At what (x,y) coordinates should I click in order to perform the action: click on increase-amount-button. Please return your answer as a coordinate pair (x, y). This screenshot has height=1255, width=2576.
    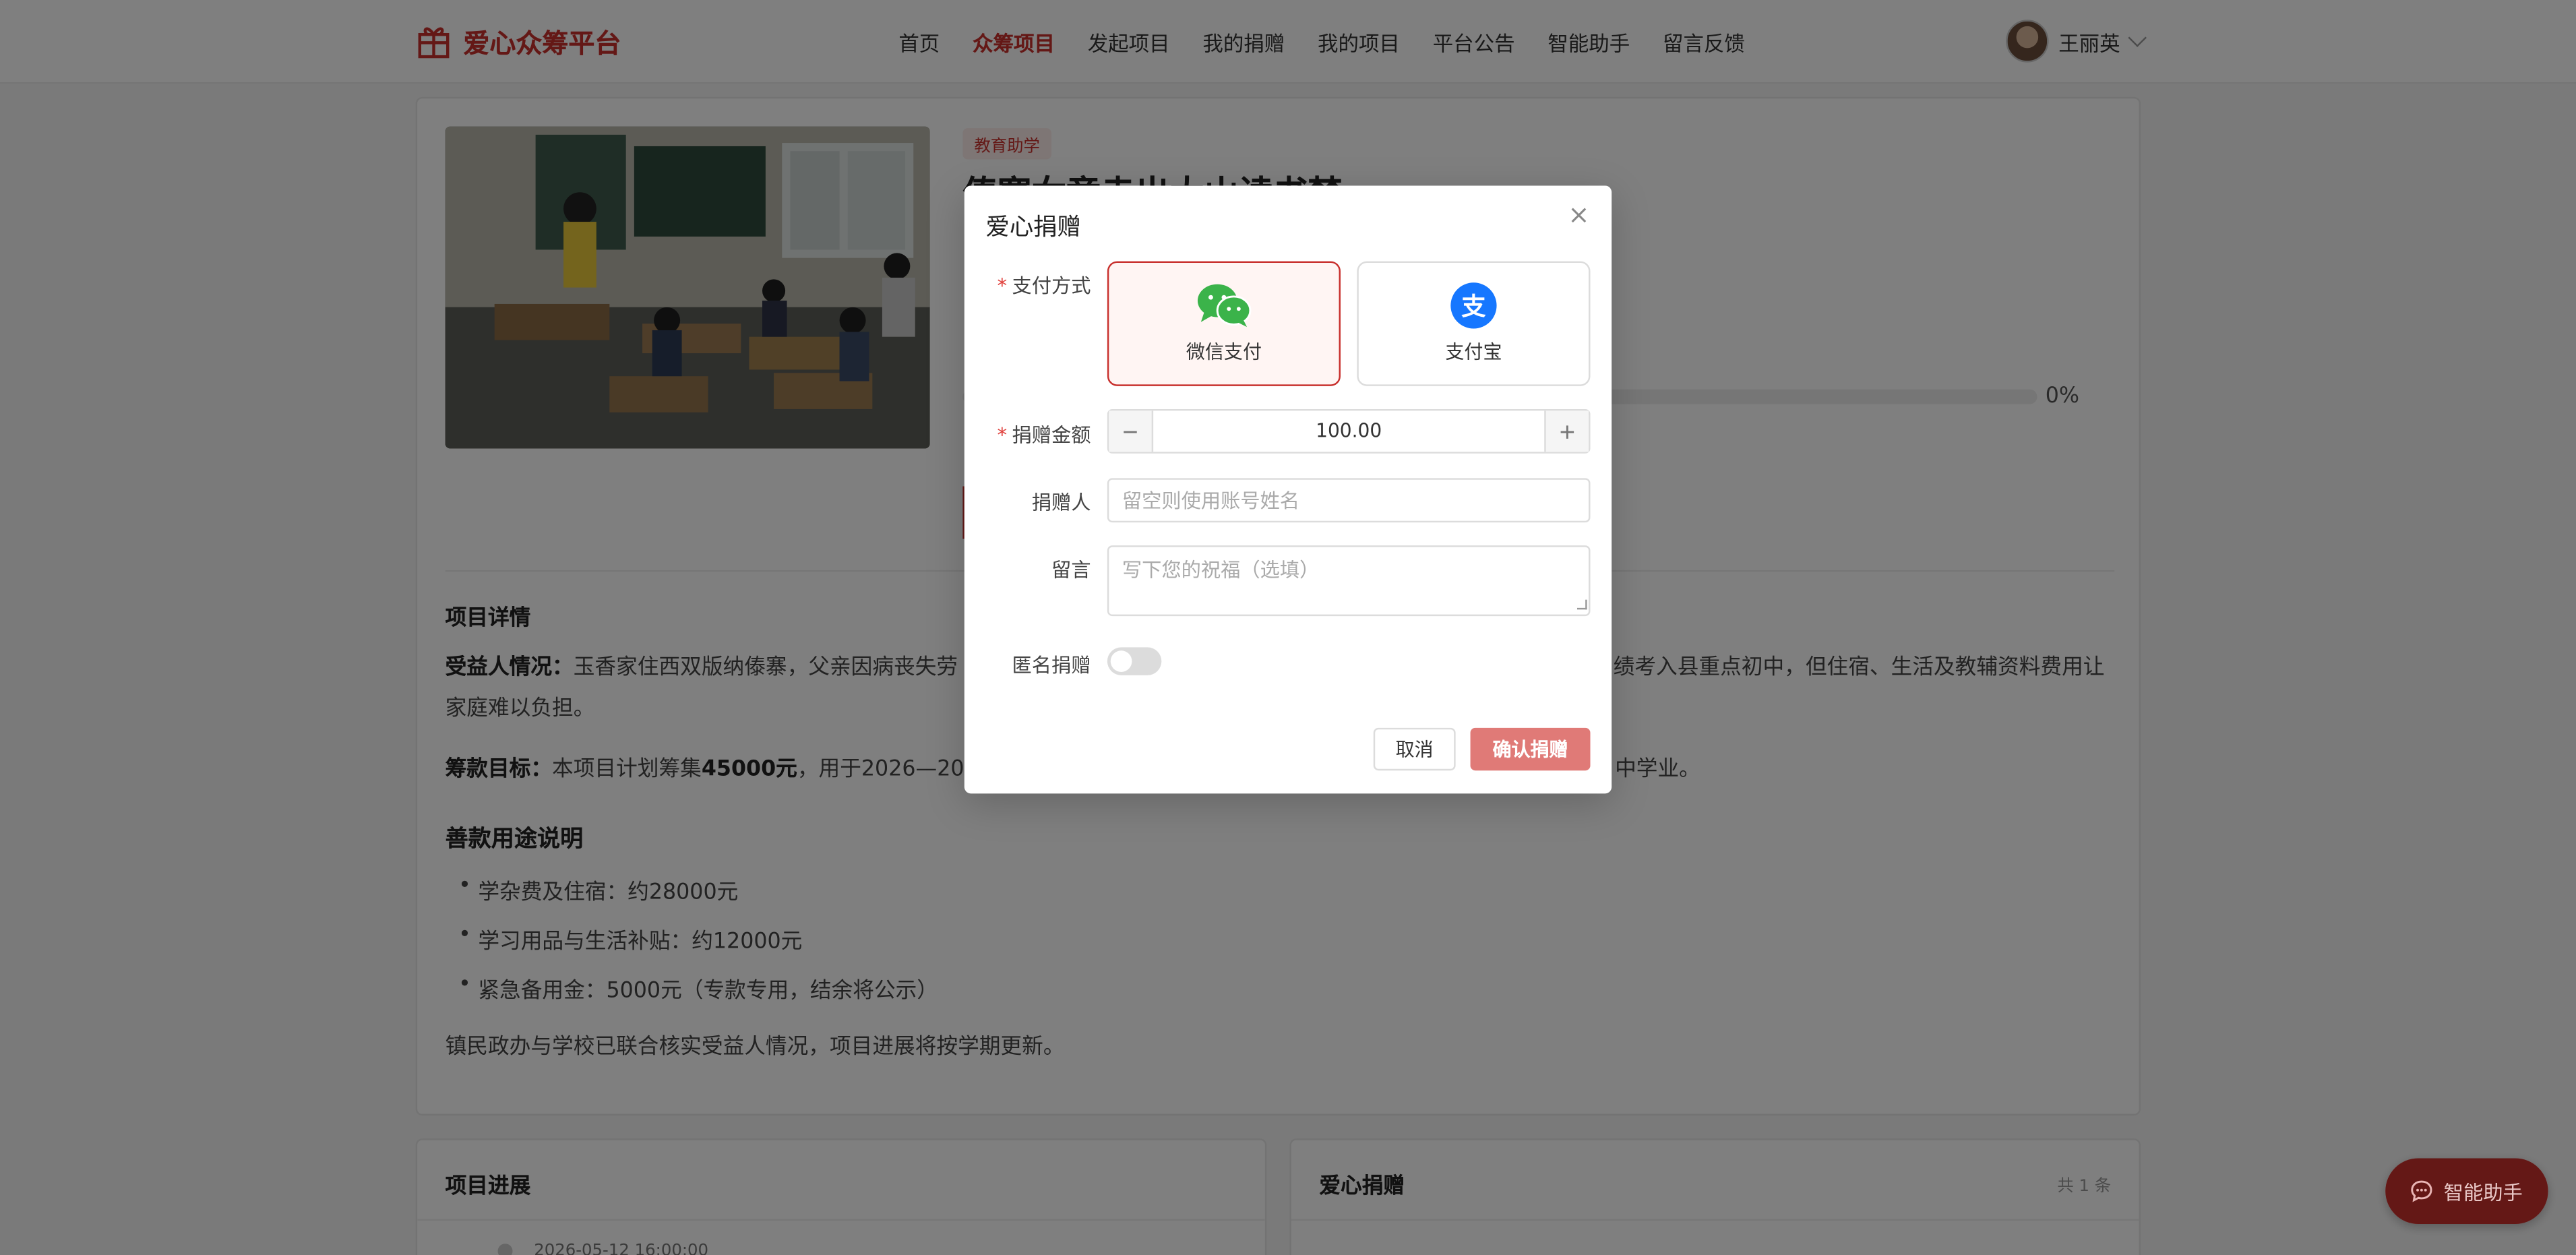
    Looking at the image, I should click on (1567, 431).